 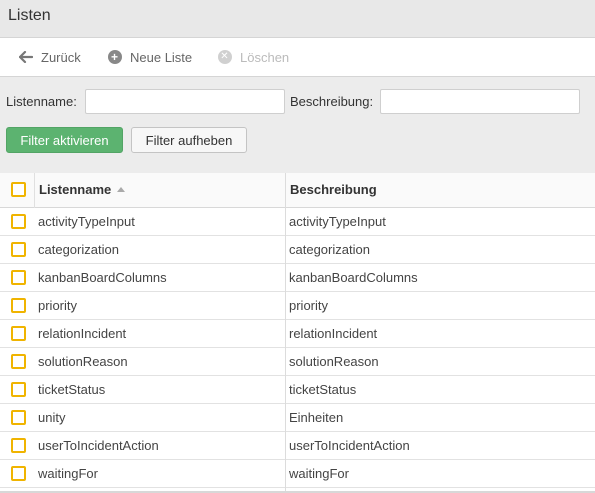 I want to click on back-button-label: Zurück, so click(x=61, y=57).